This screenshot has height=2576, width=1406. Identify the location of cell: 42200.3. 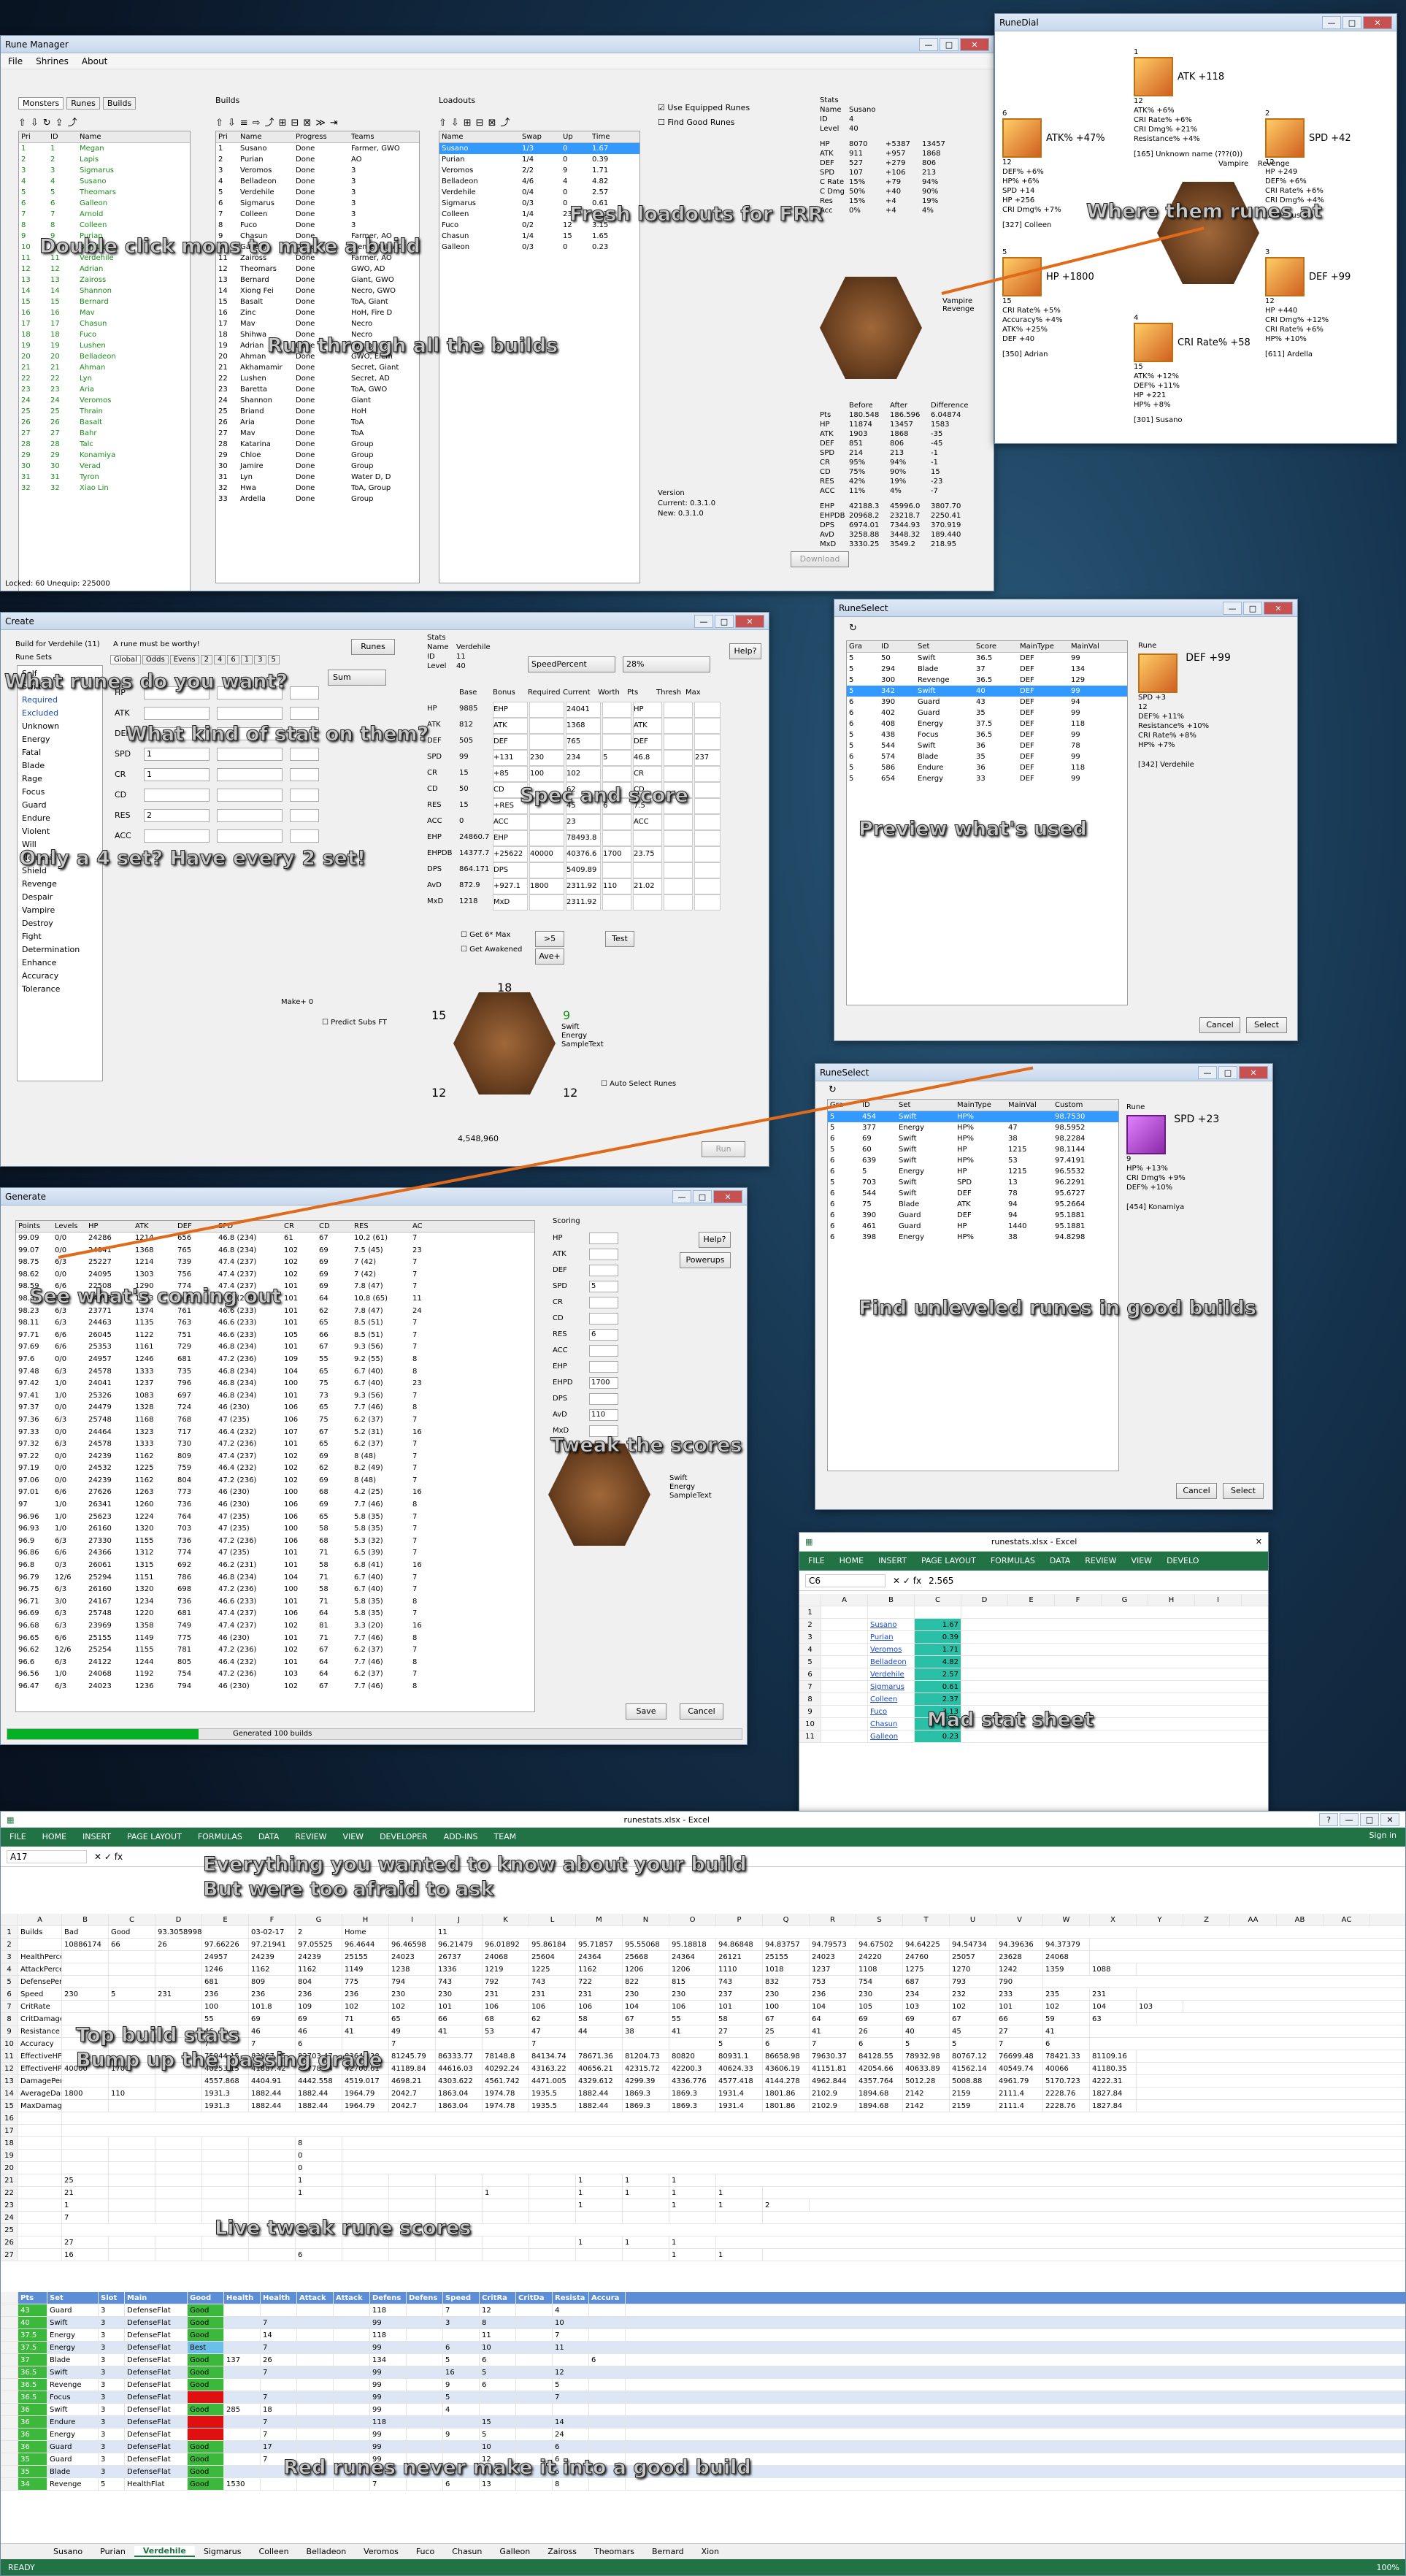
(692, 2068).